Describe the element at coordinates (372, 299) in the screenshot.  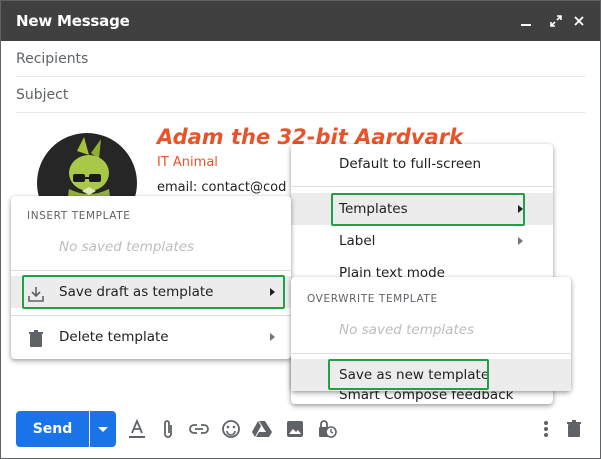
I see `overwrite-template-header: OVERWRITE TEMPLATE` at that location.